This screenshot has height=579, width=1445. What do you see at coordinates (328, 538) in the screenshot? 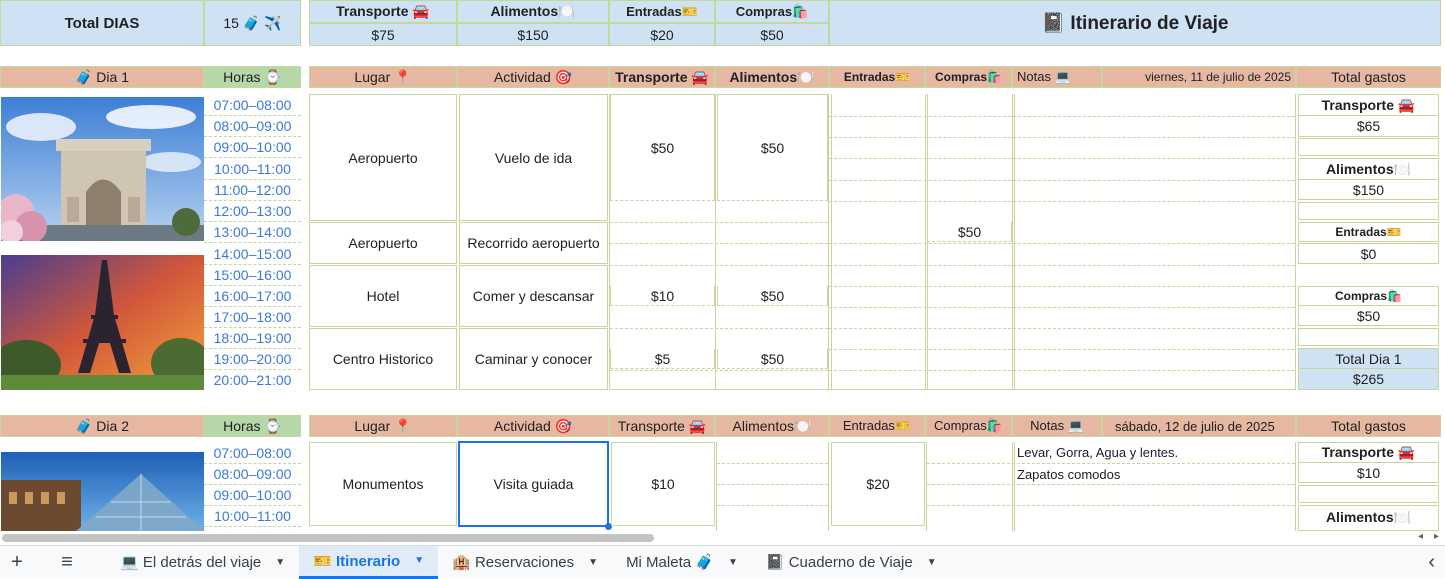
I see `scrollbar-thumb` at bounding box center [328, 538].